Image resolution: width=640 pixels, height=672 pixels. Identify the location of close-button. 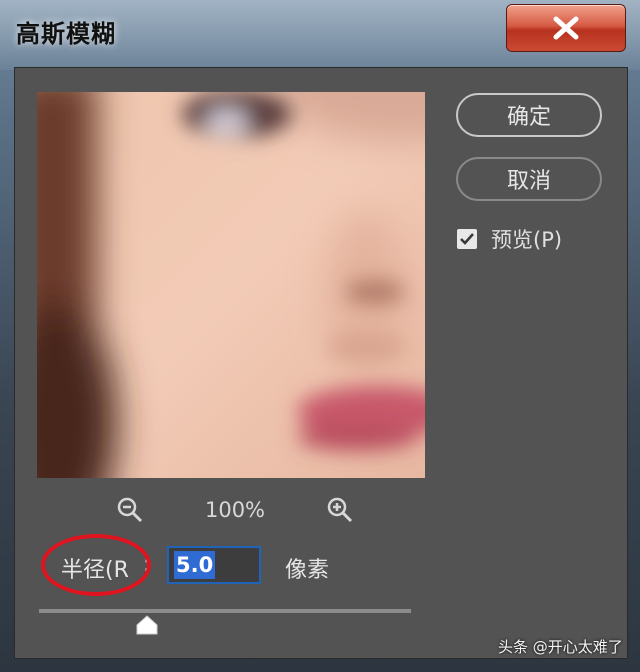
(566, 28).